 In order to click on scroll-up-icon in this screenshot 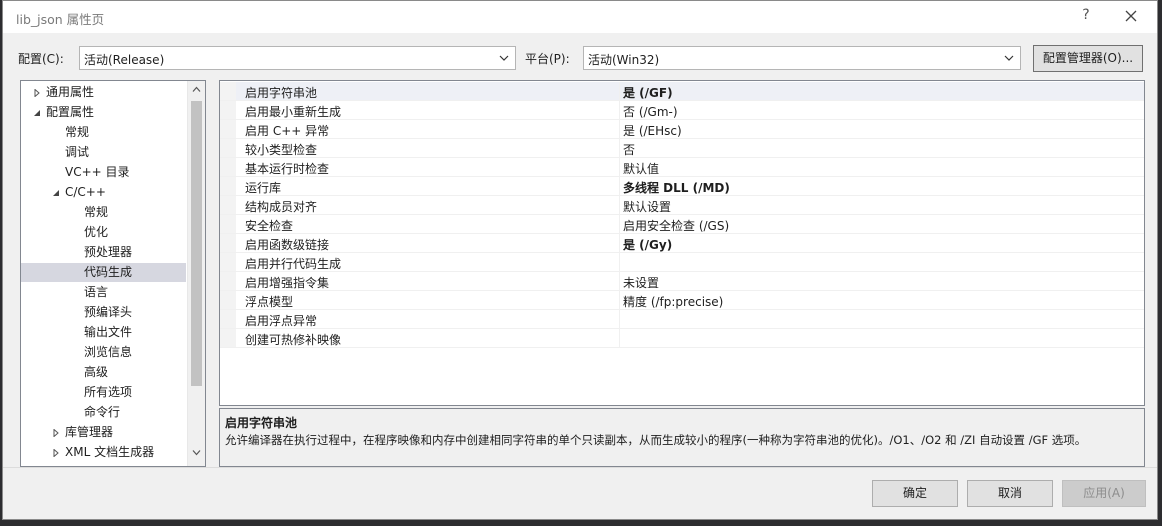, I will do `click(196, 89)`.